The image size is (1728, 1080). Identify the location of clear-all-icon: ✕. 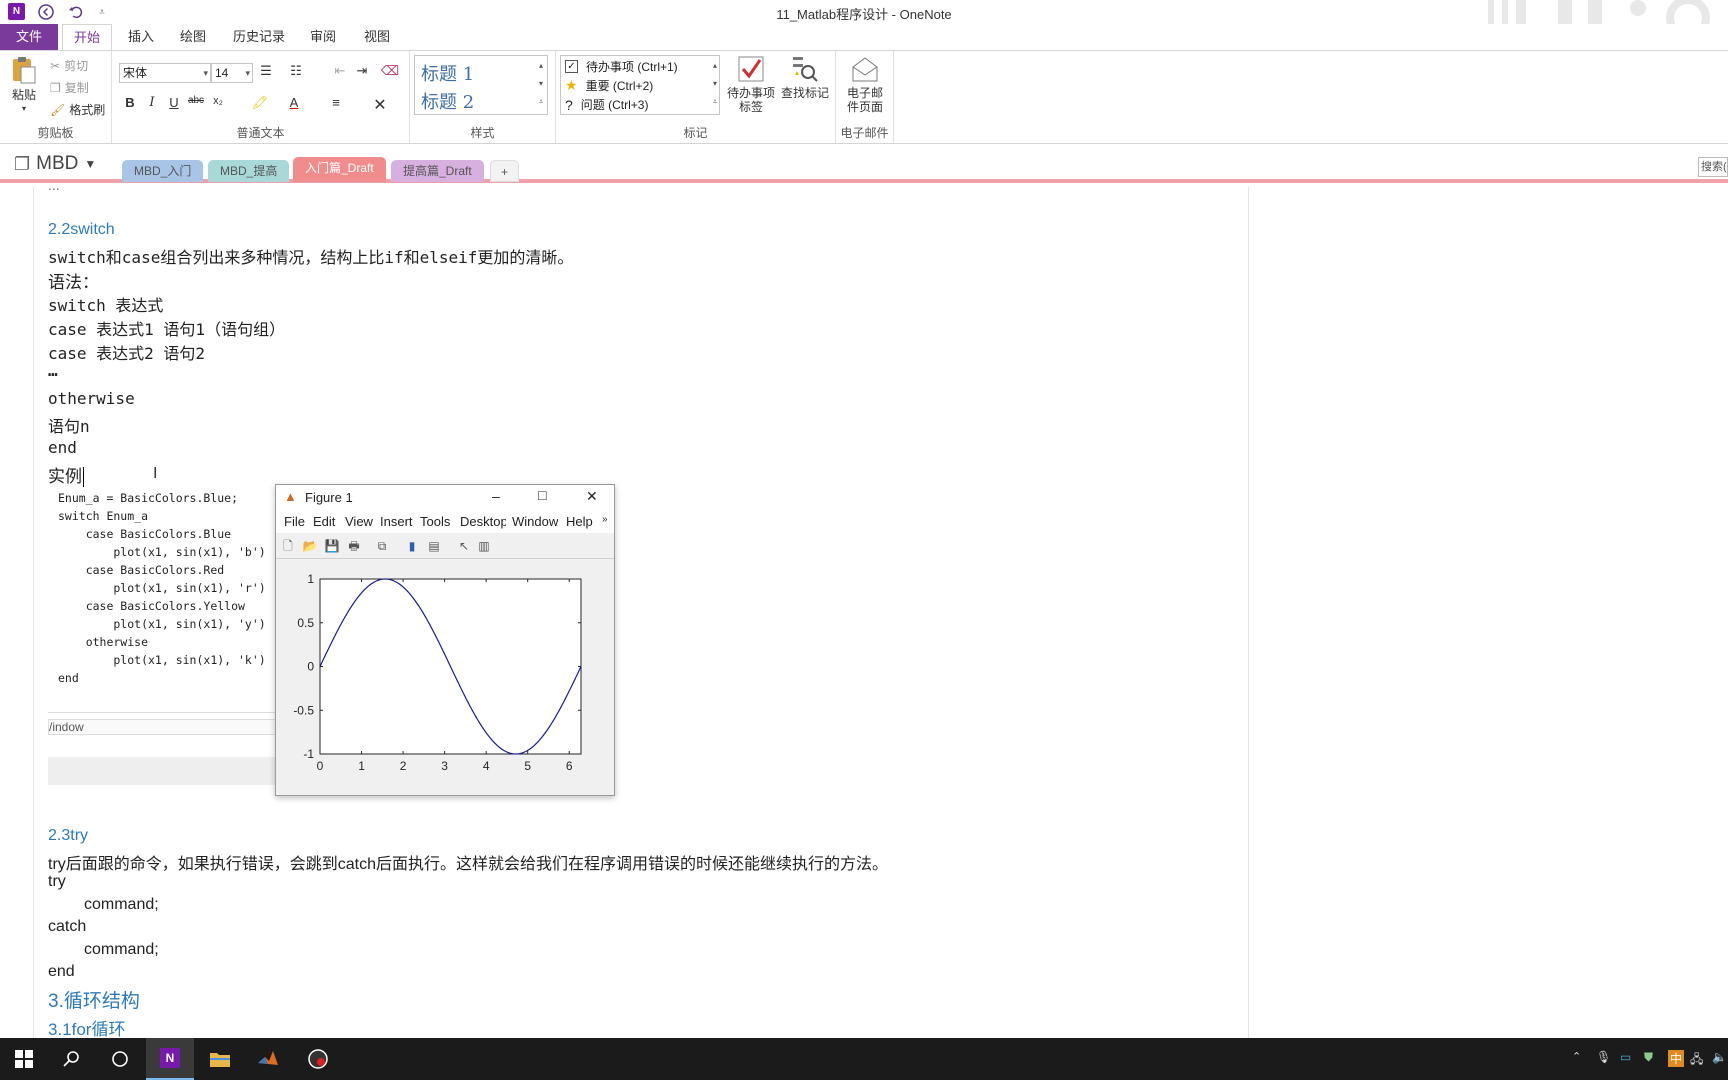
(380, 105).